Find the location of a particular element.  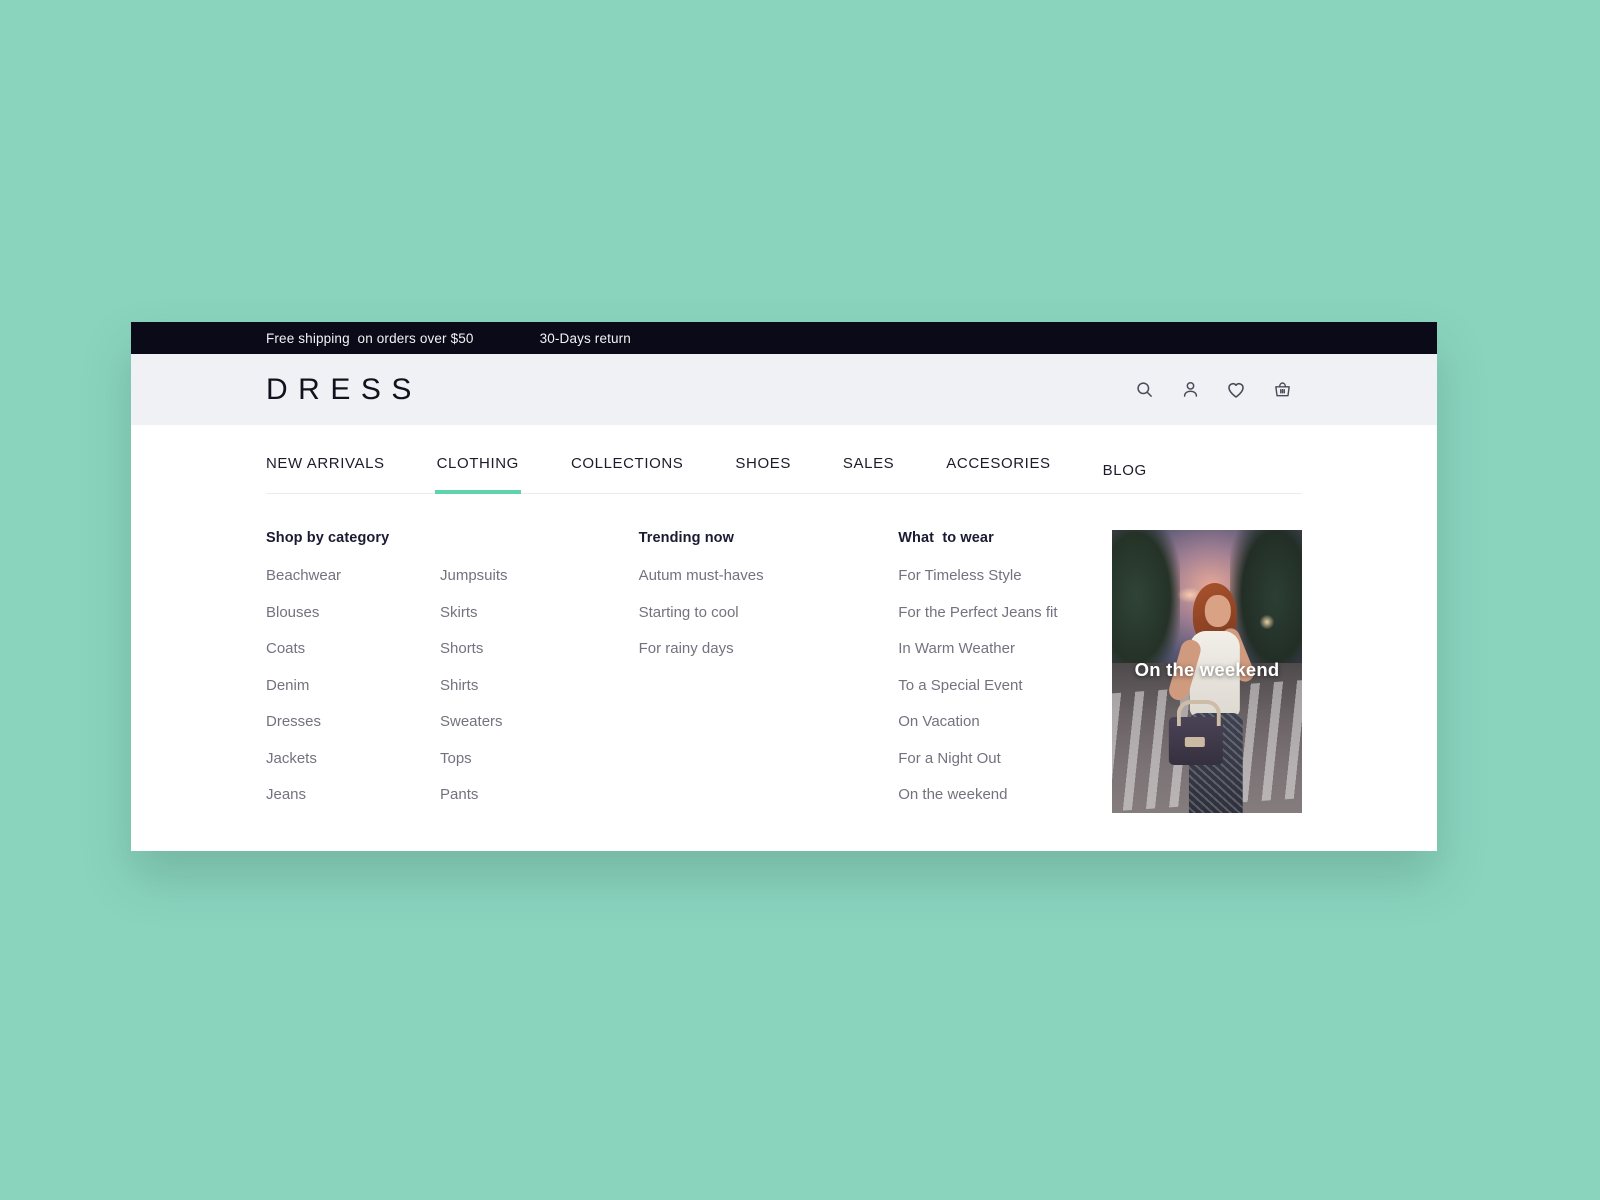

category-link: Sweaters is located at coordinates (527, 722).